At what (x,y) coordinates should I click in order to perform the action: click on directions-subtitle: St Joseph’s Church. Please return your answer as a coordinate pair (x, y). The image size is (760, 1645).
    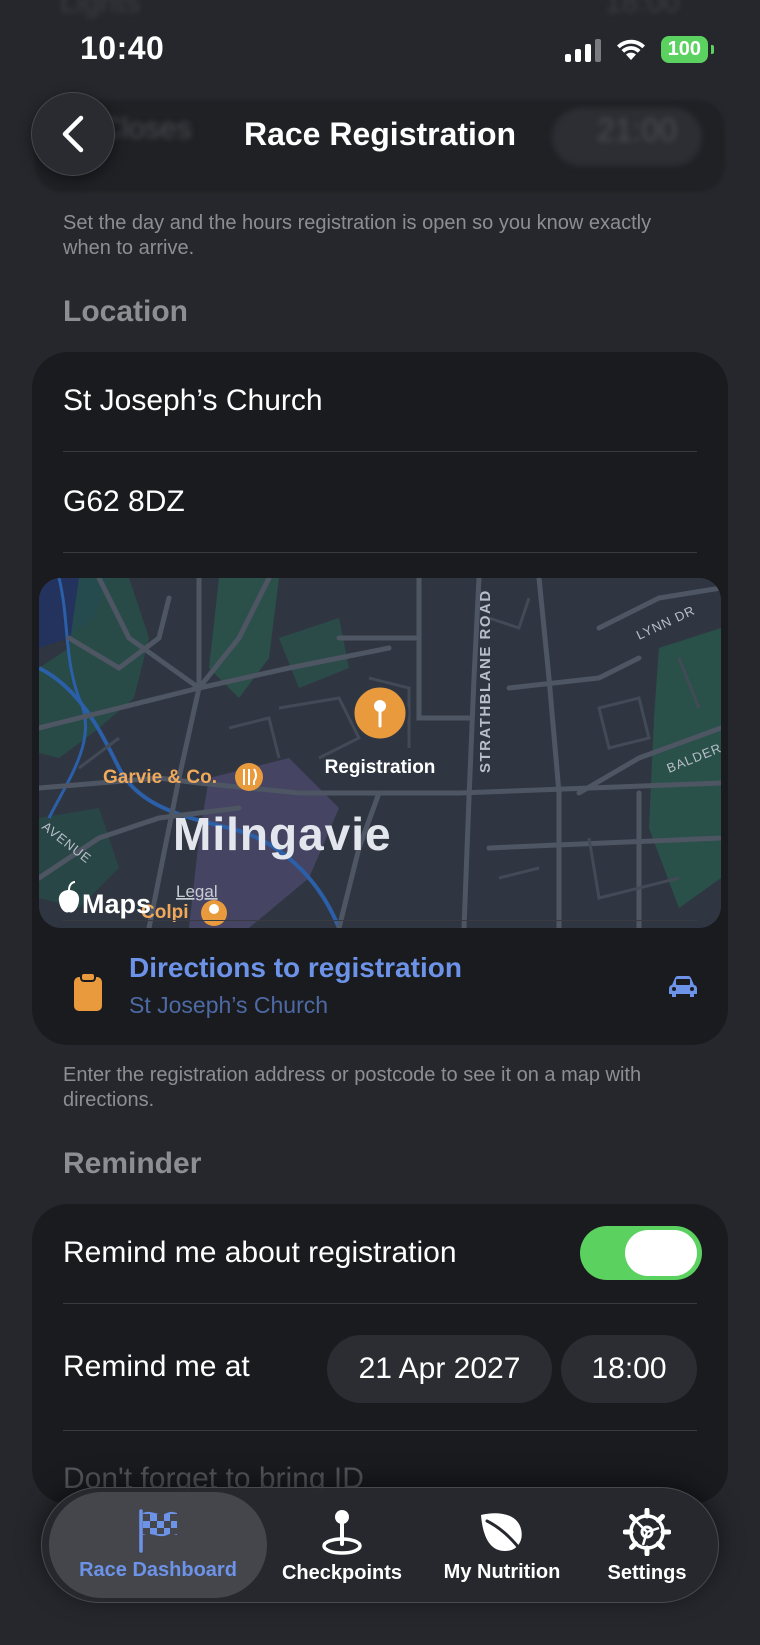
    Looking at the image, I should click on (229, 1005).